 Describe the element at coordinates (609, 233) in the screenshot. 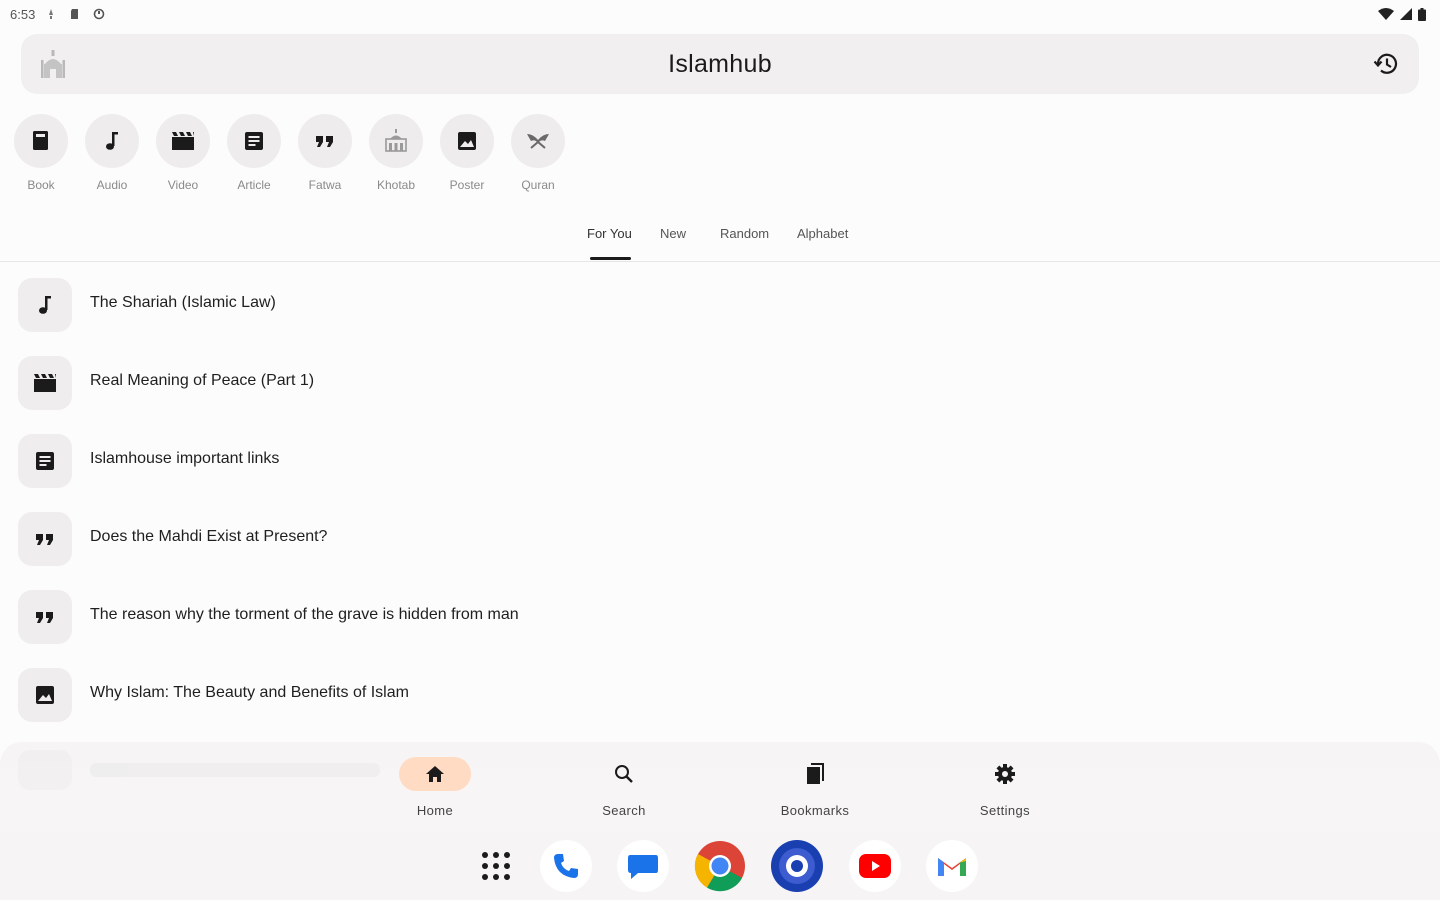

I see `tab-for-you: For You` at that location.